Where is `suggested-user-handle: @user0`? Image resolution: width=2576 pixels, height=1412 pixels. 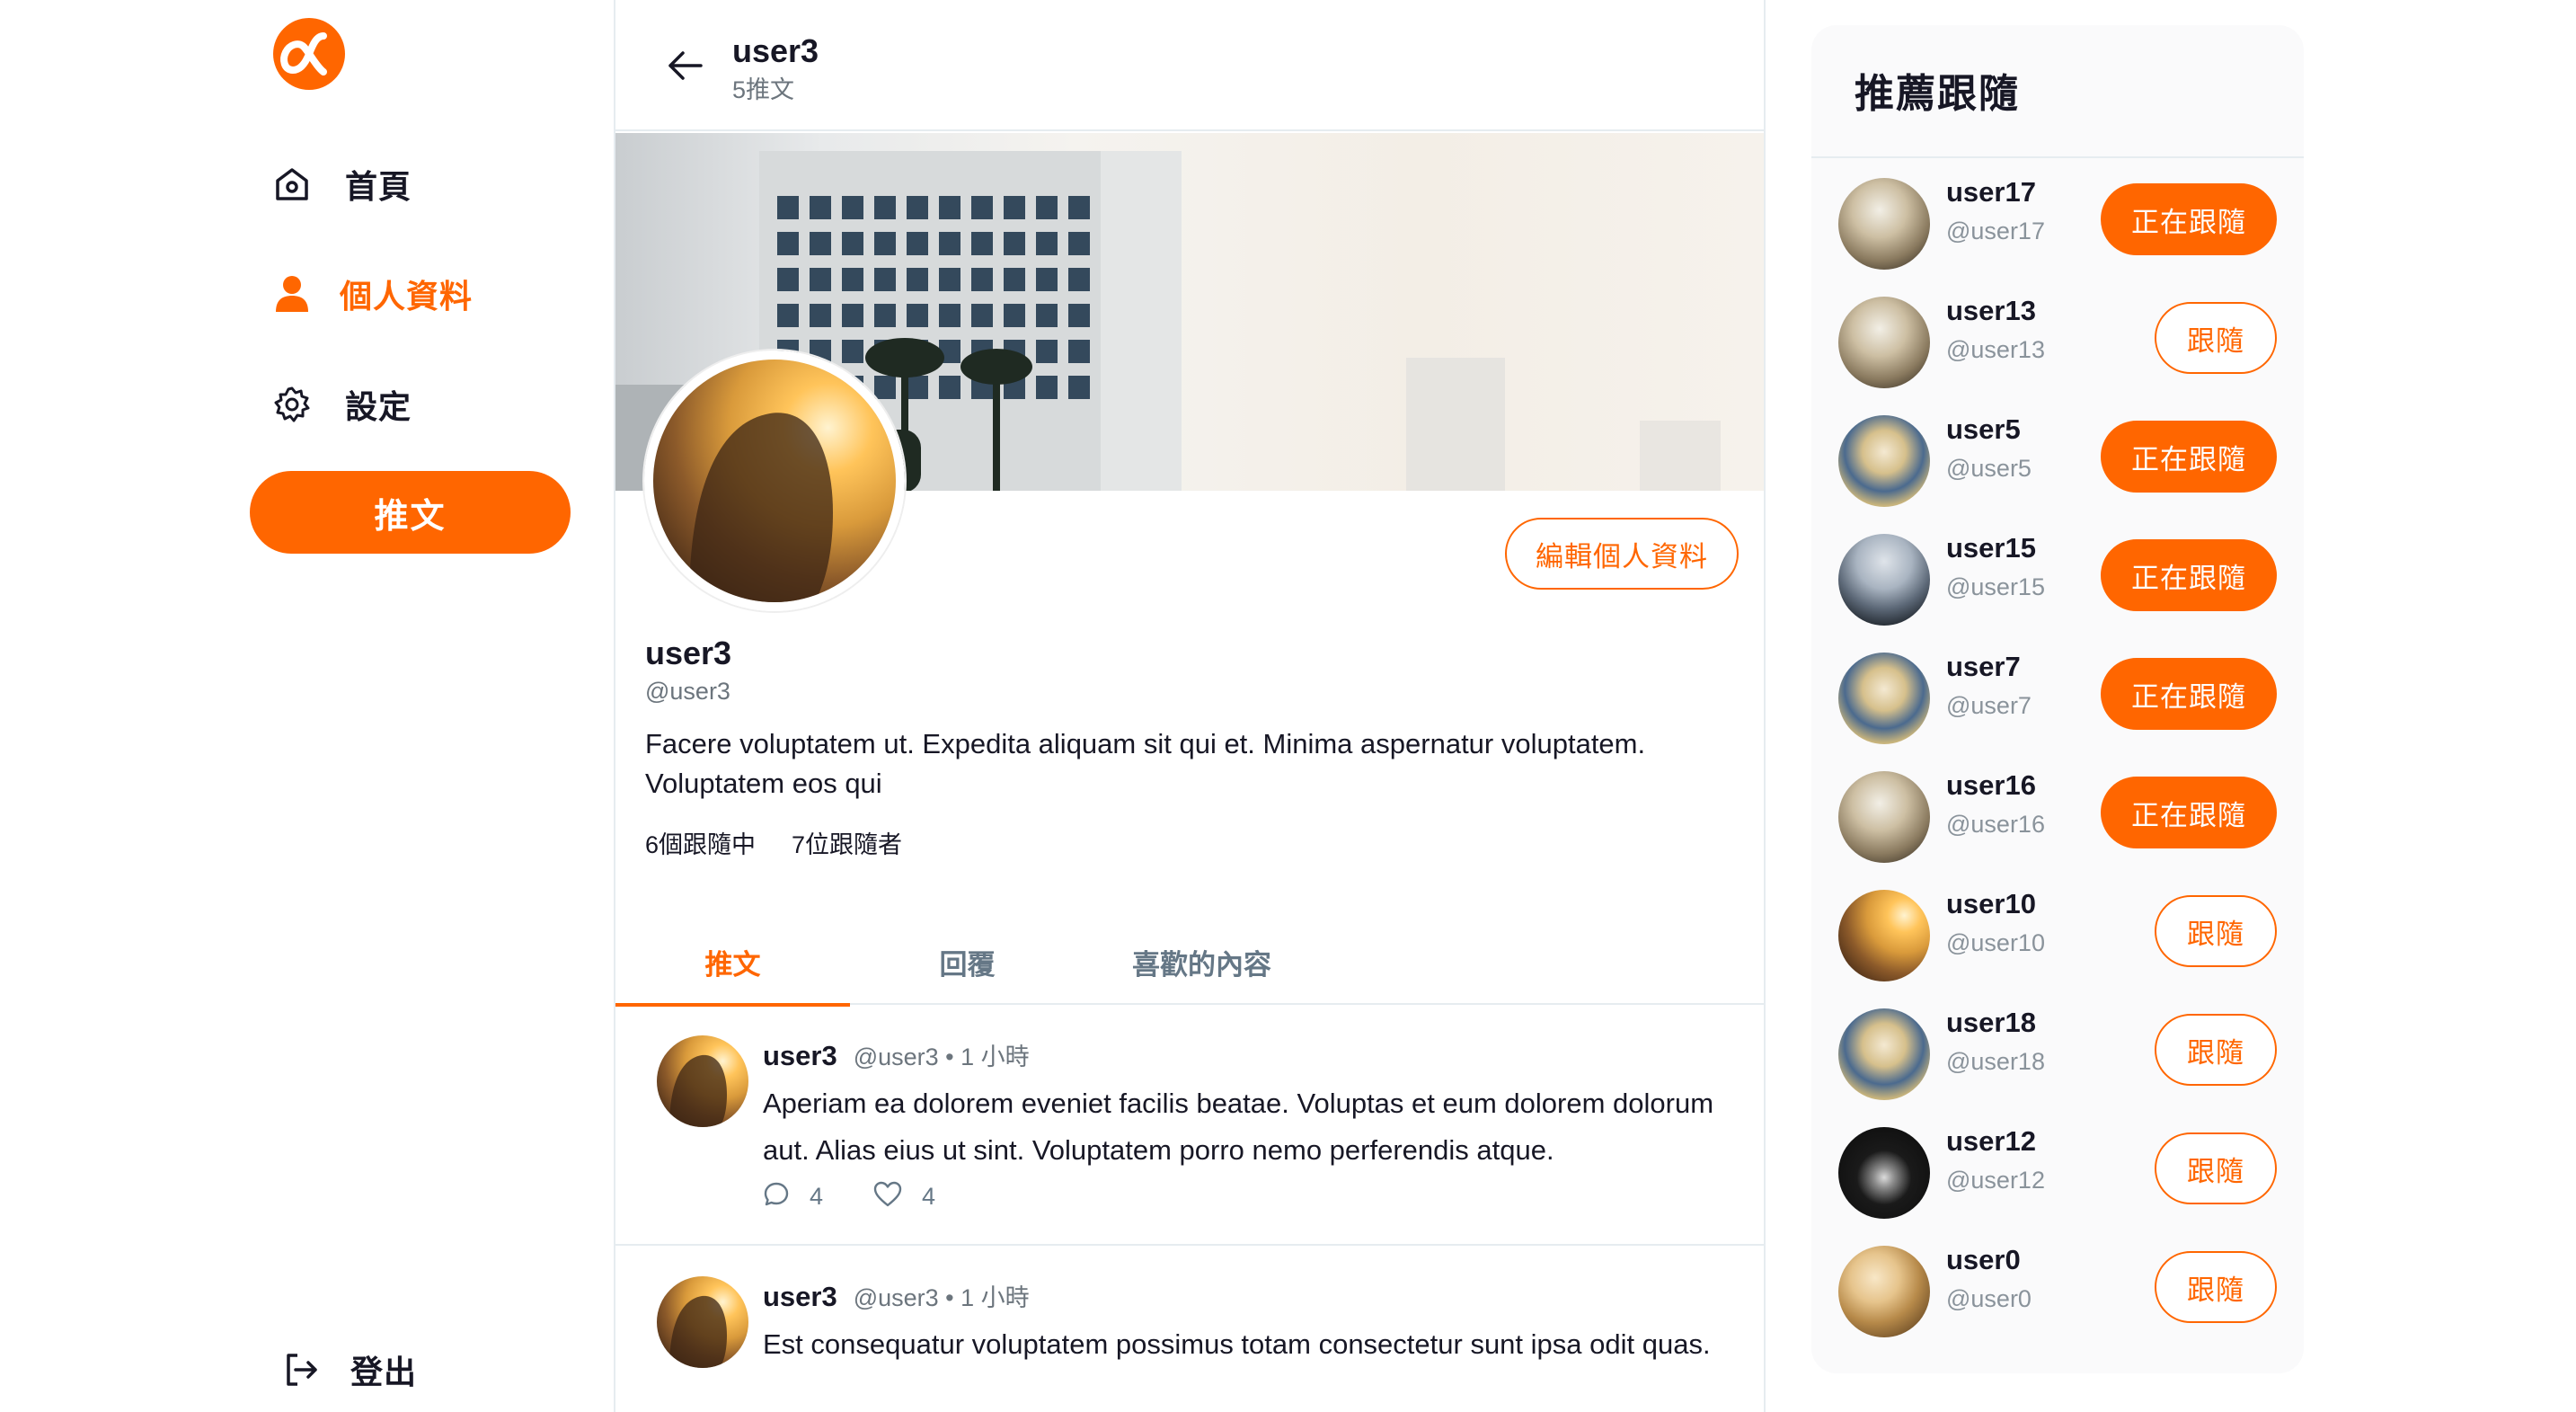 suggested-user-handle: @user0 is located at coordinates (1989, 1298).